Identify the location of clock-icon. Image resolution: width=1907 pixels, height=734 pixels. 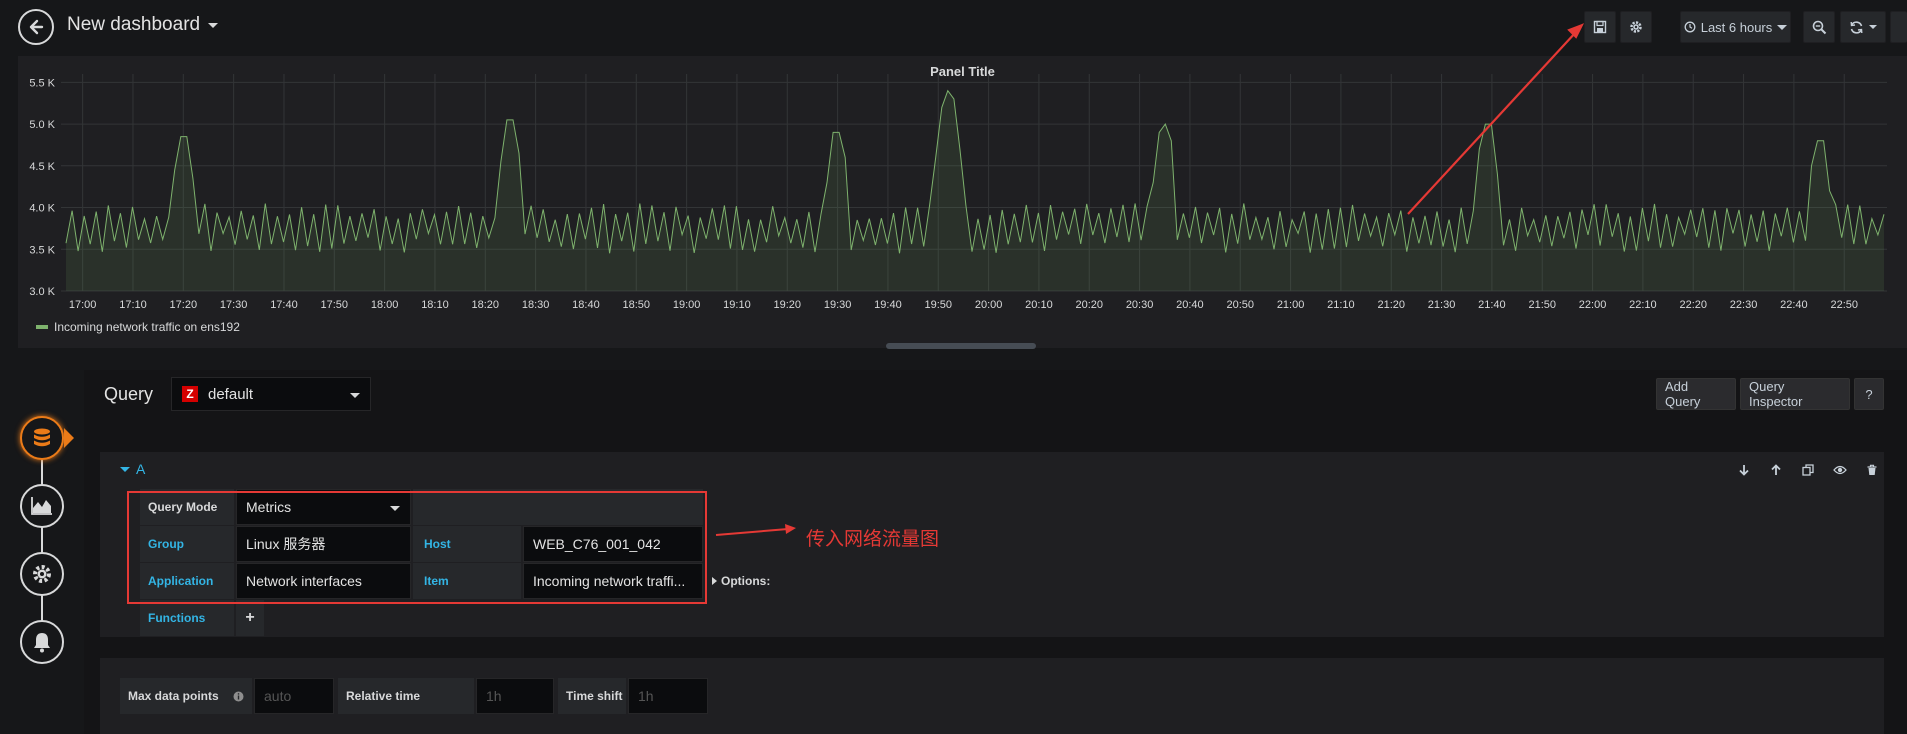
(1690, 27).